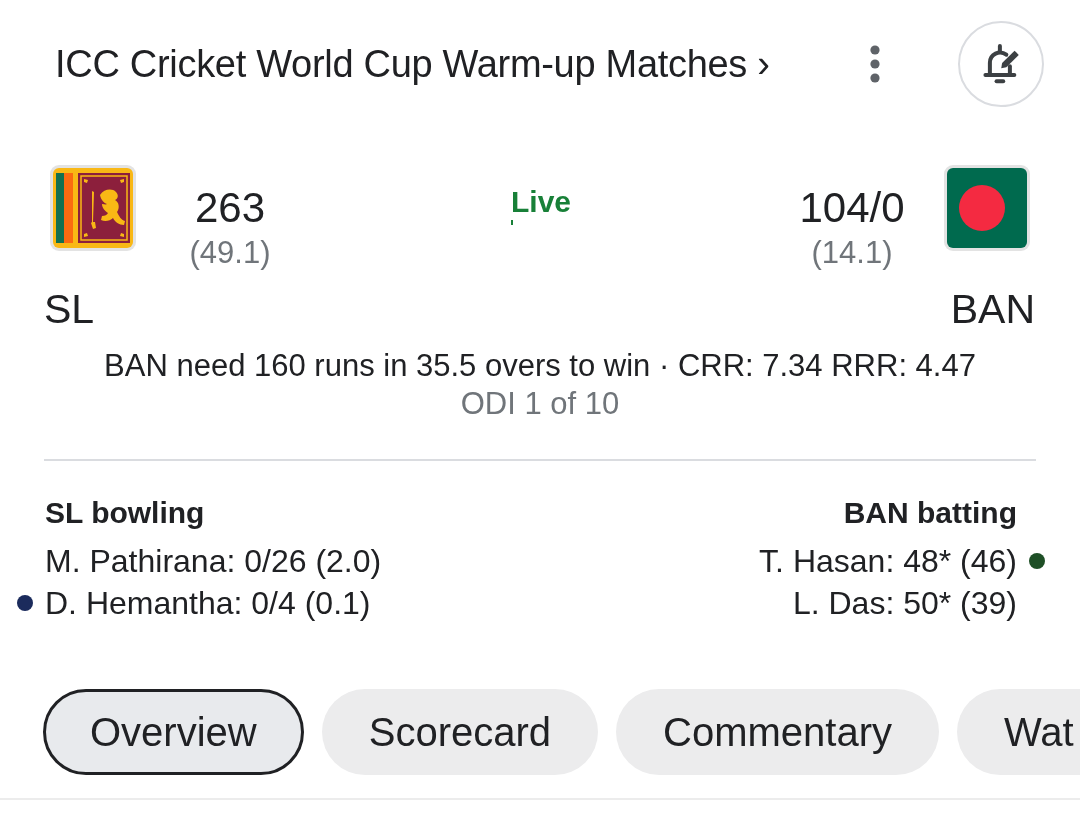  I want to click on overs-count: (49.1), so click(230, 253).